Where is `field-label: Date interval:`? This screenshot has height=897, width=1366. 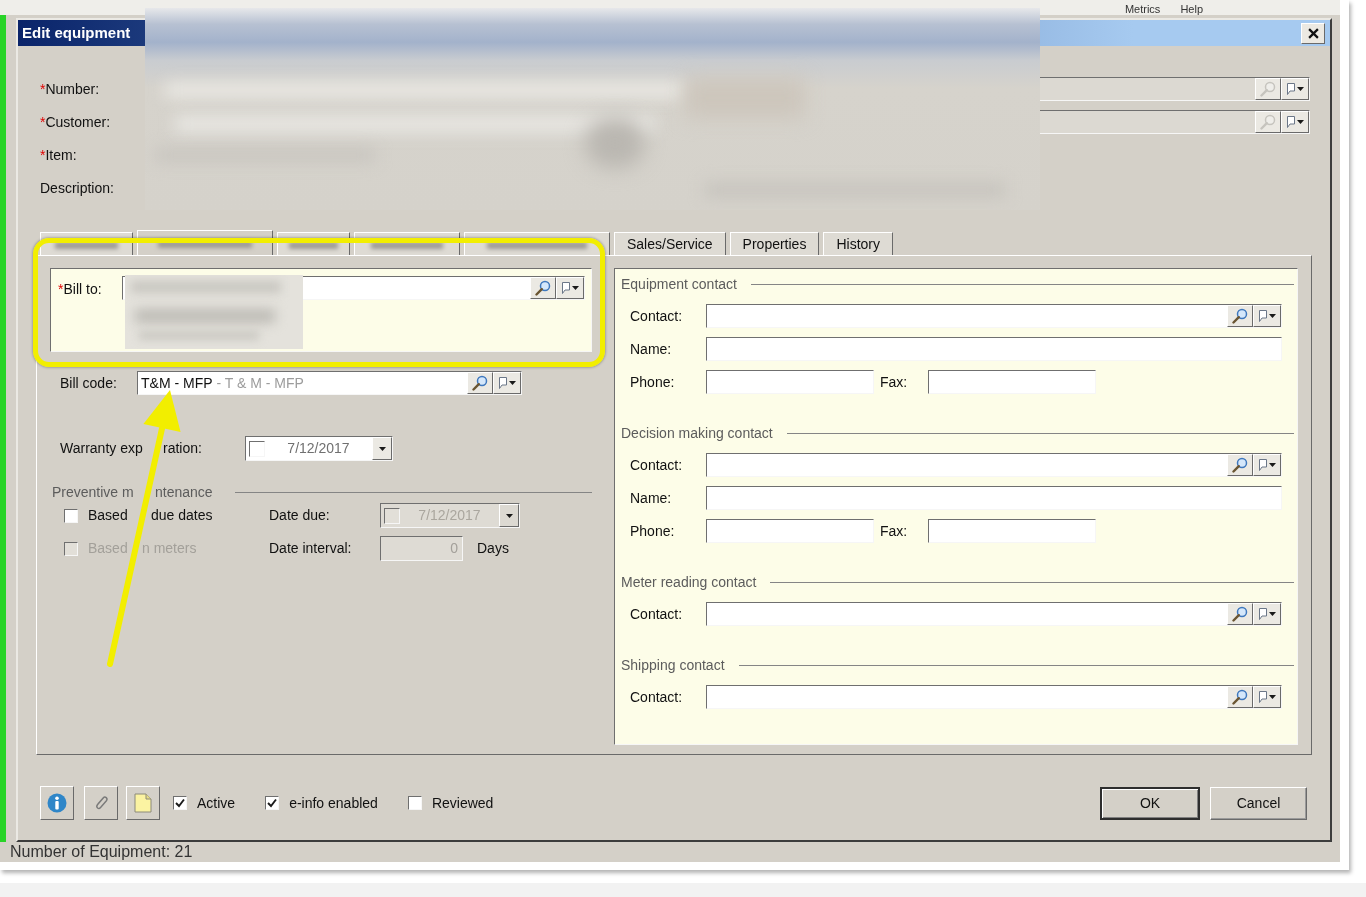
field-label: Date interval: is located at coordinates (311, 548).